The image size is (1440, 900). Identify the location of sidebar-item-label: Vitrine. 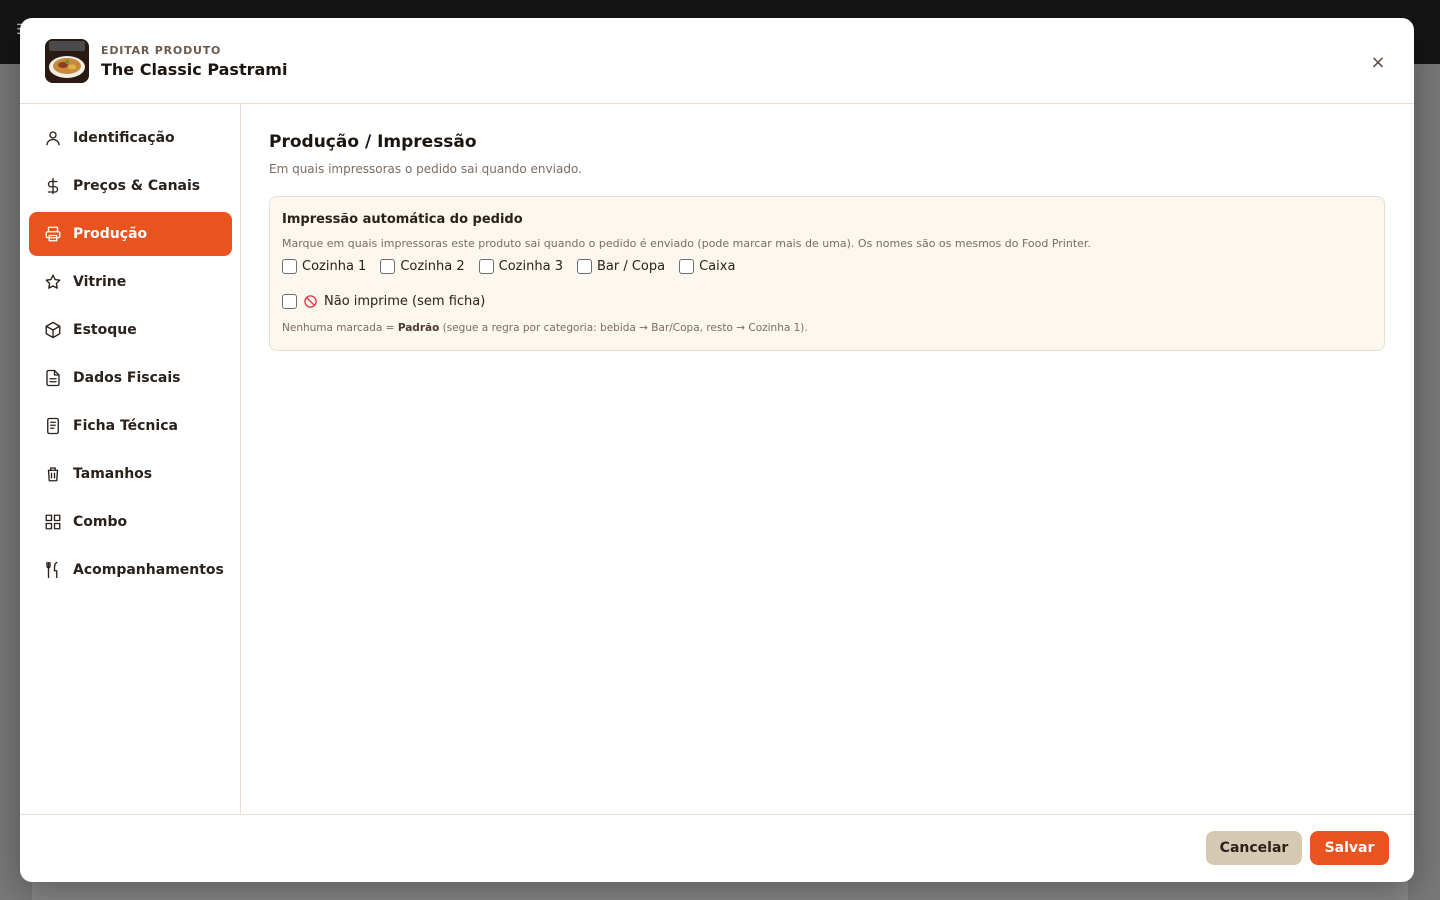
(100, 282).